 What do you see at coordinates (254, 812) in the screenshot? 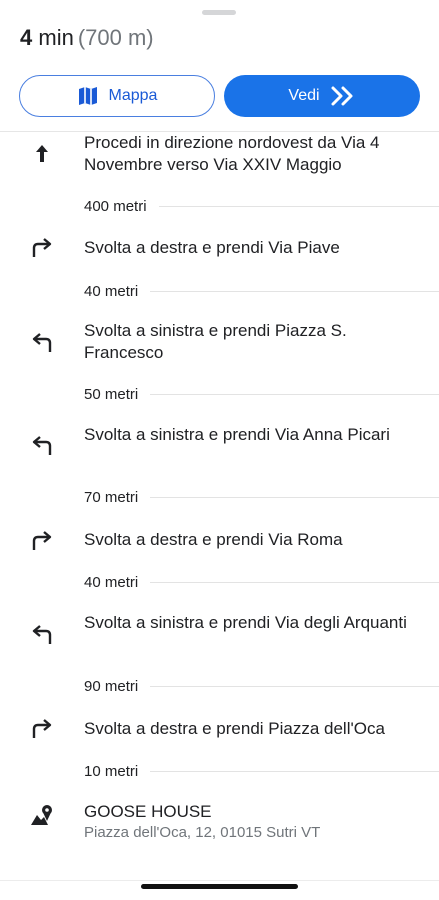
I see `destination-name: GOOSE HOUSE` at bounding box center [254, 812].